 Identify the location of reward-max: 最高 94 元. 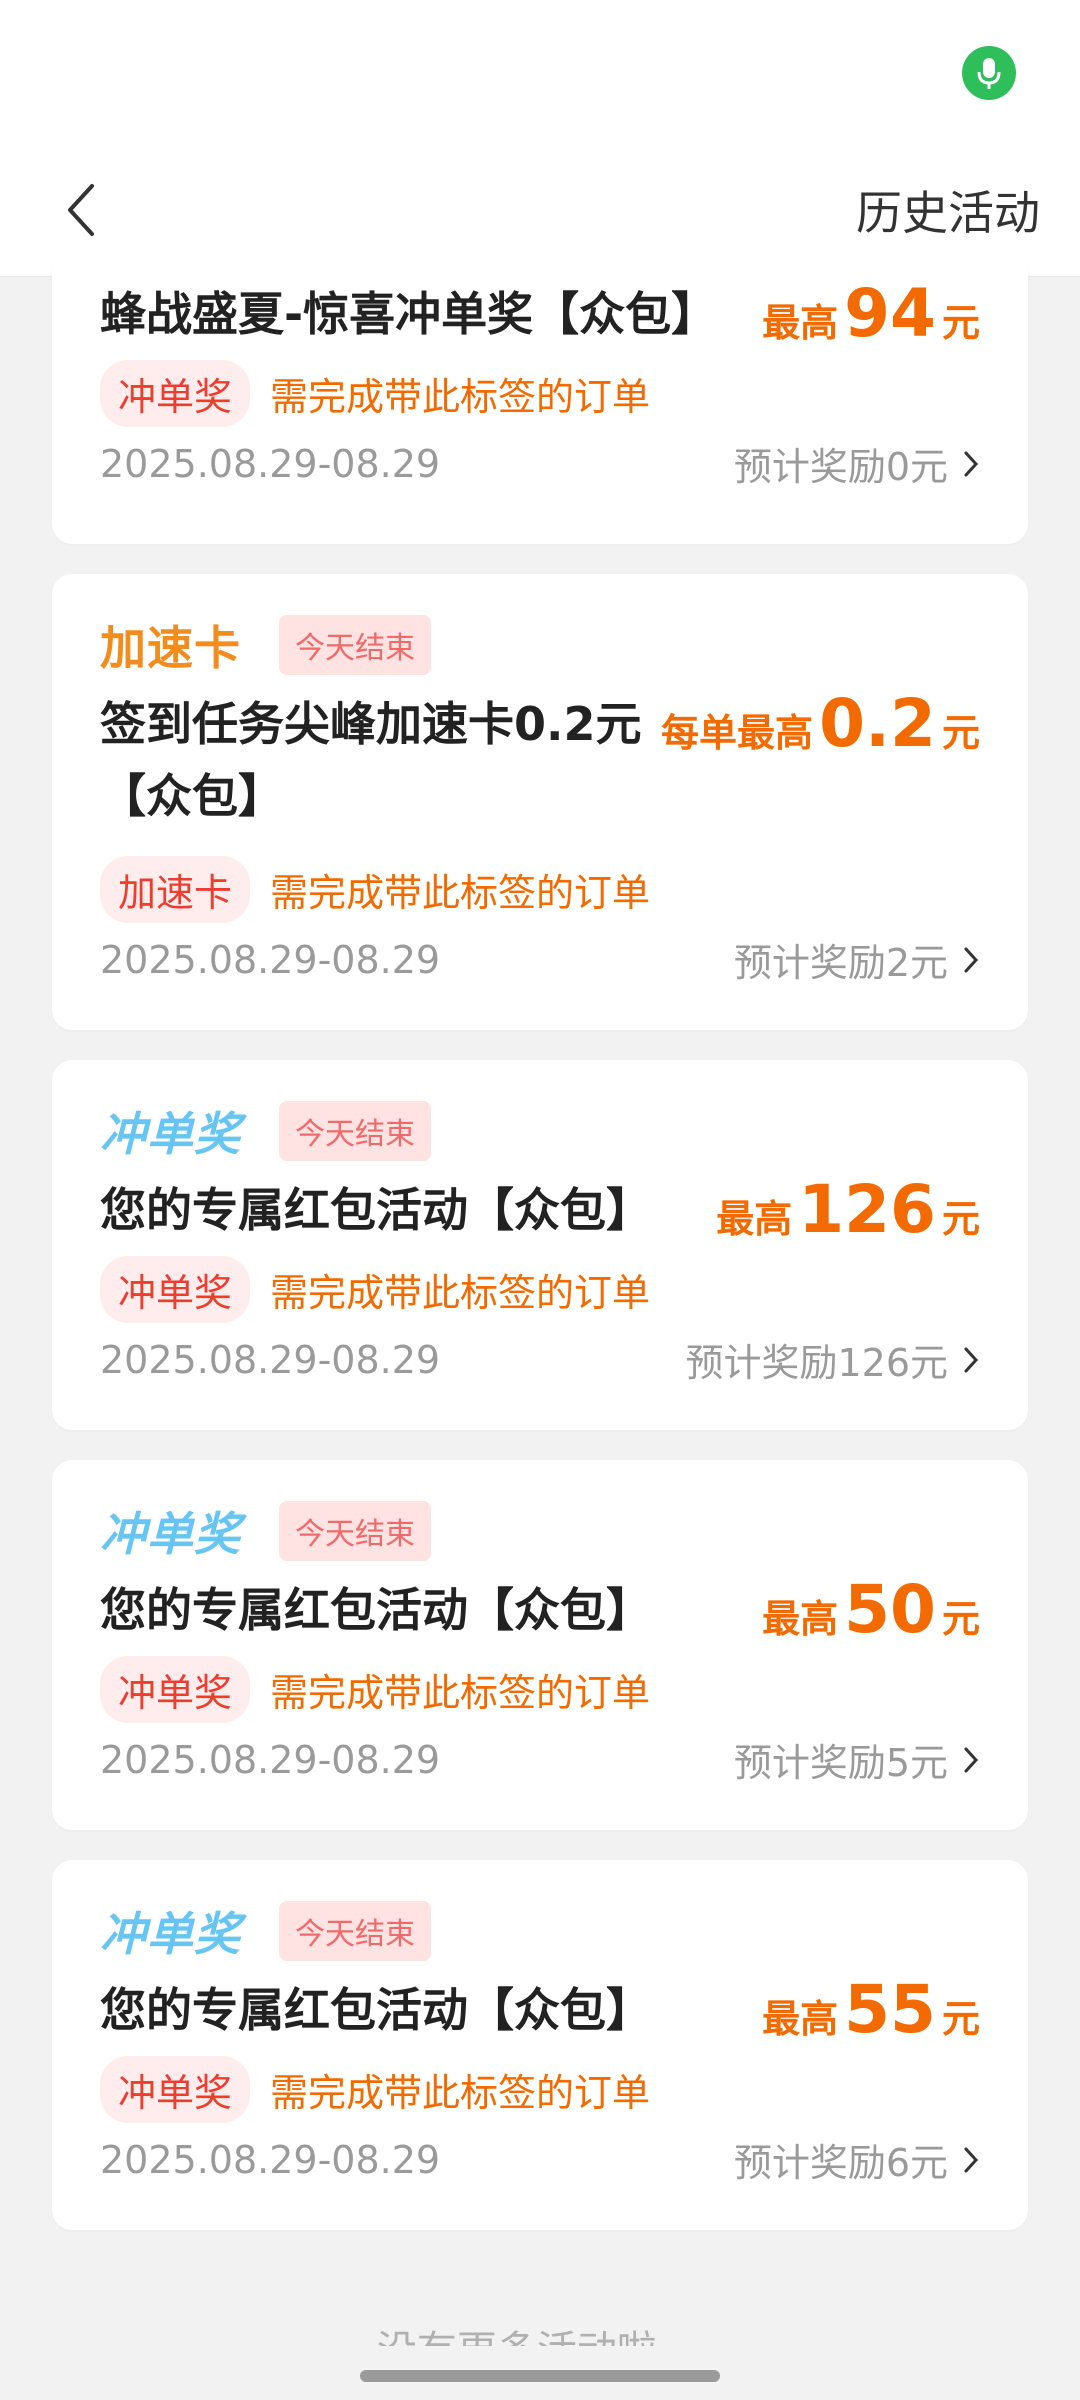
(871, 318).